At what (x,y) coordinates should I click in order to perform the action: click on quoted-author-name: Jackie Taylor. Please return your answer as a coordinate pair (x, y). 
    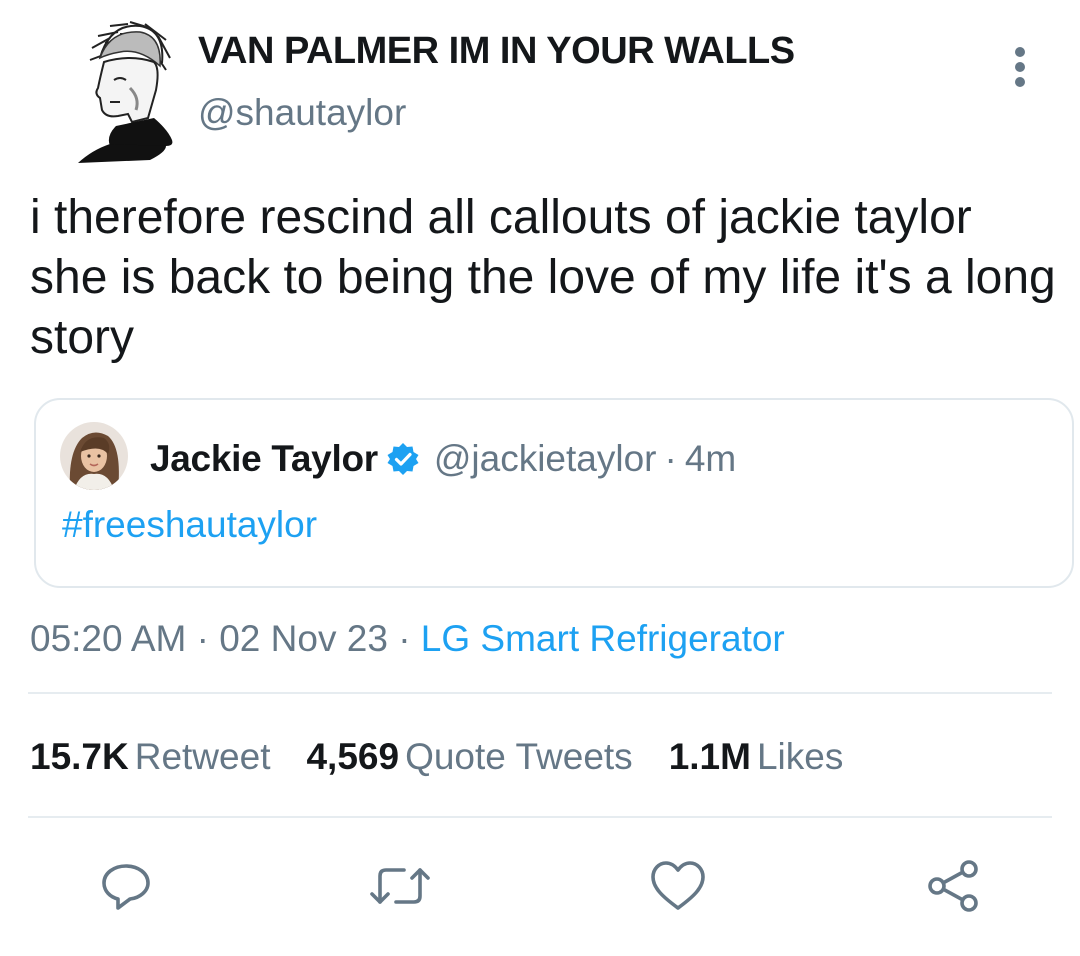
    Looking at the image, I should click on (264, 459).